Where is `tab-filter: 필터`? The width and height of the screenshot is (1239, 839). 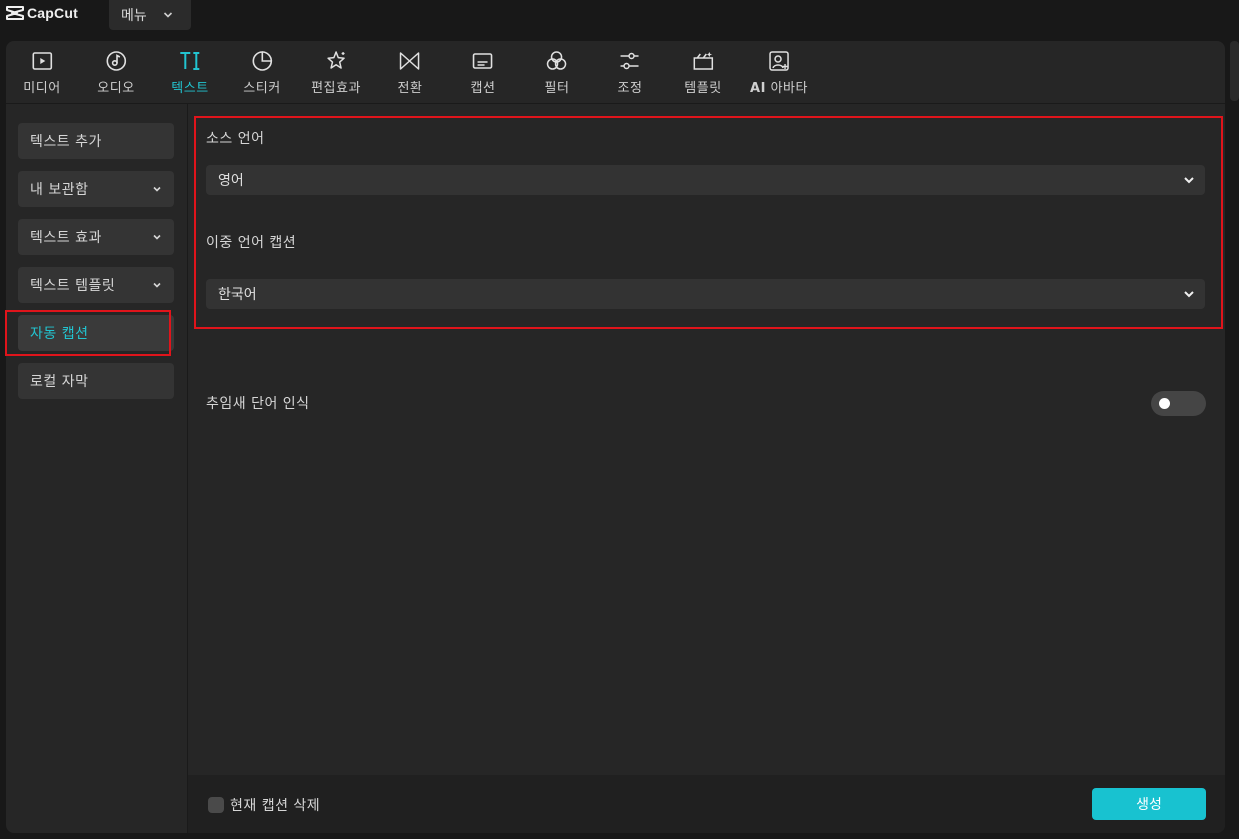 tab-filter: 필터 is located at coordinates (557, 73).